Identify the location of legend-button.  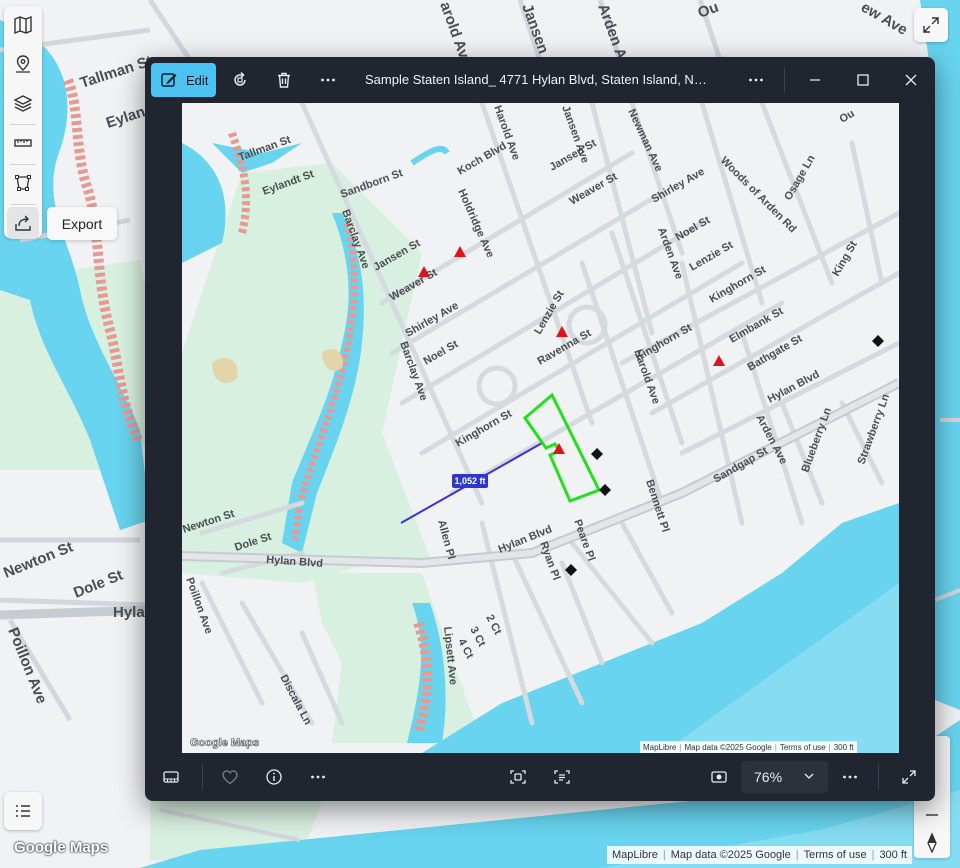
(23, 811).